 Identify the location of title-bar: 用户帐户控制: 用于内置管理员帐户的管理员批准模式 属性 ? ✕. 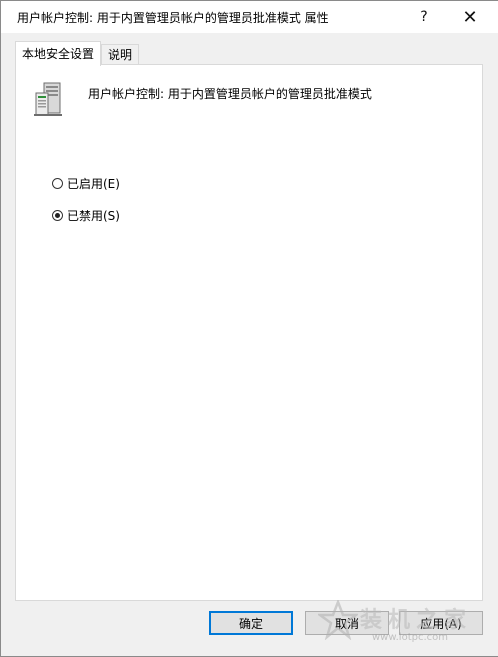
(249, 17).